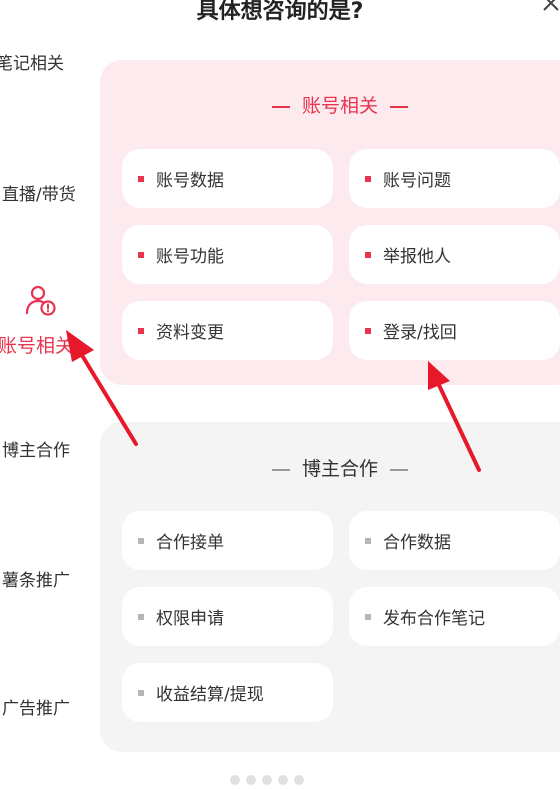 The width and height of the screenshot is (560, 789). Describe the element at coordinates (36, 578) in the screenshot. I see `sidebar-item-shutiao: 薯条推广` at that location.